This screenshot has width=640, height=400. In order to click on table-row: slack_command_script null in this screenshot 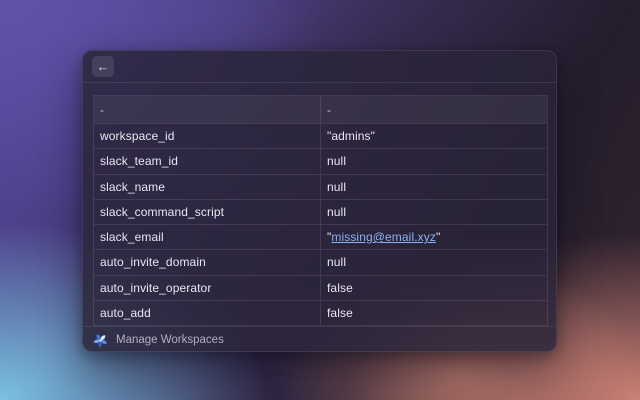, I will do `click(320, 211)`.